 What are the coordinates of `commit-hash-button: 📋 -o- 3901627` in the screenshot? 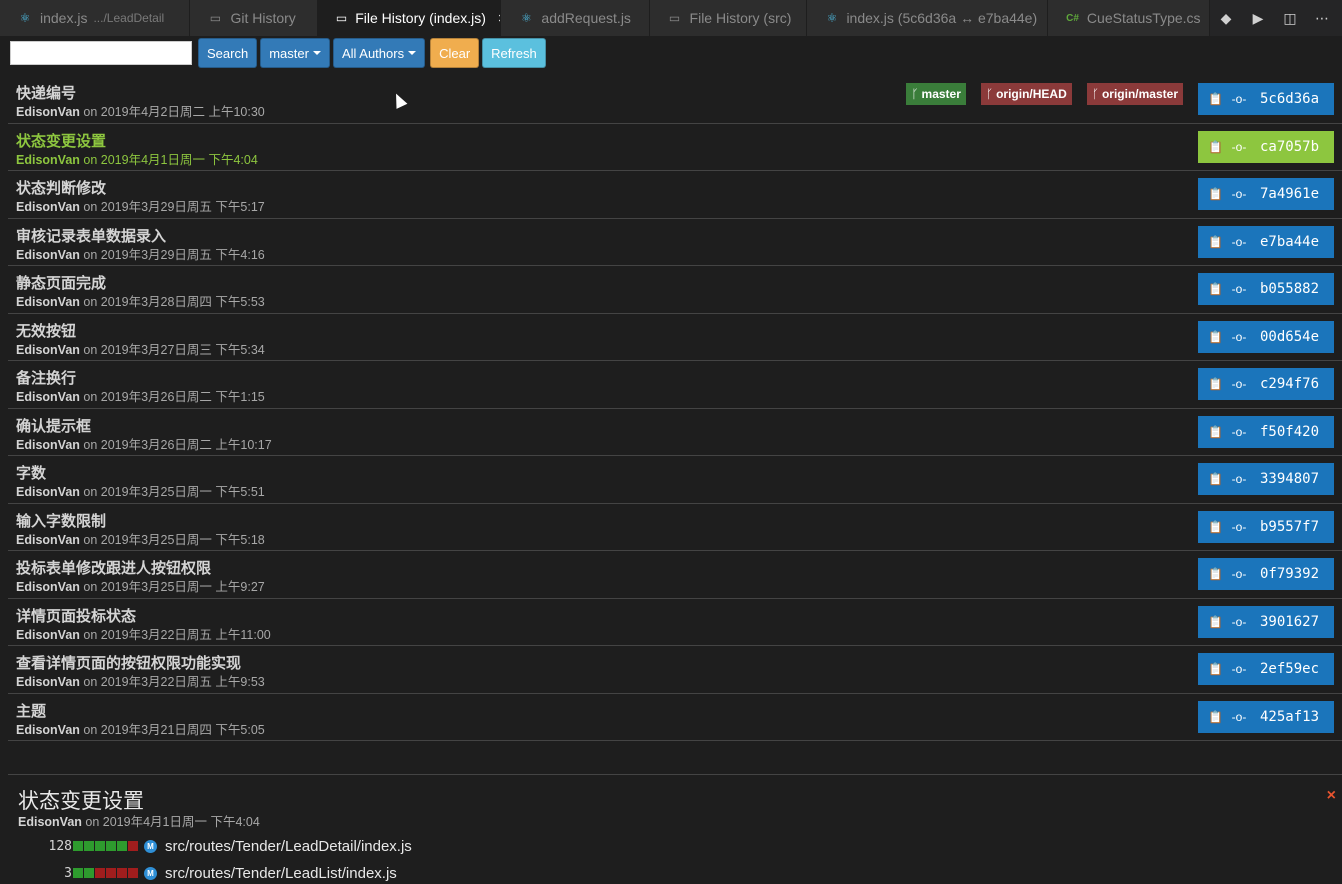 It's located at (1266, 621).